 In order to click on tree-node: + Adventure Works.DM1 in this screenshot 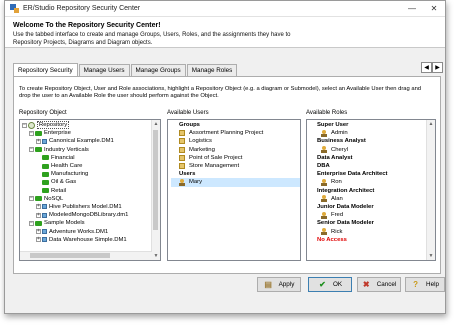, I will do `click(90, 231)`.